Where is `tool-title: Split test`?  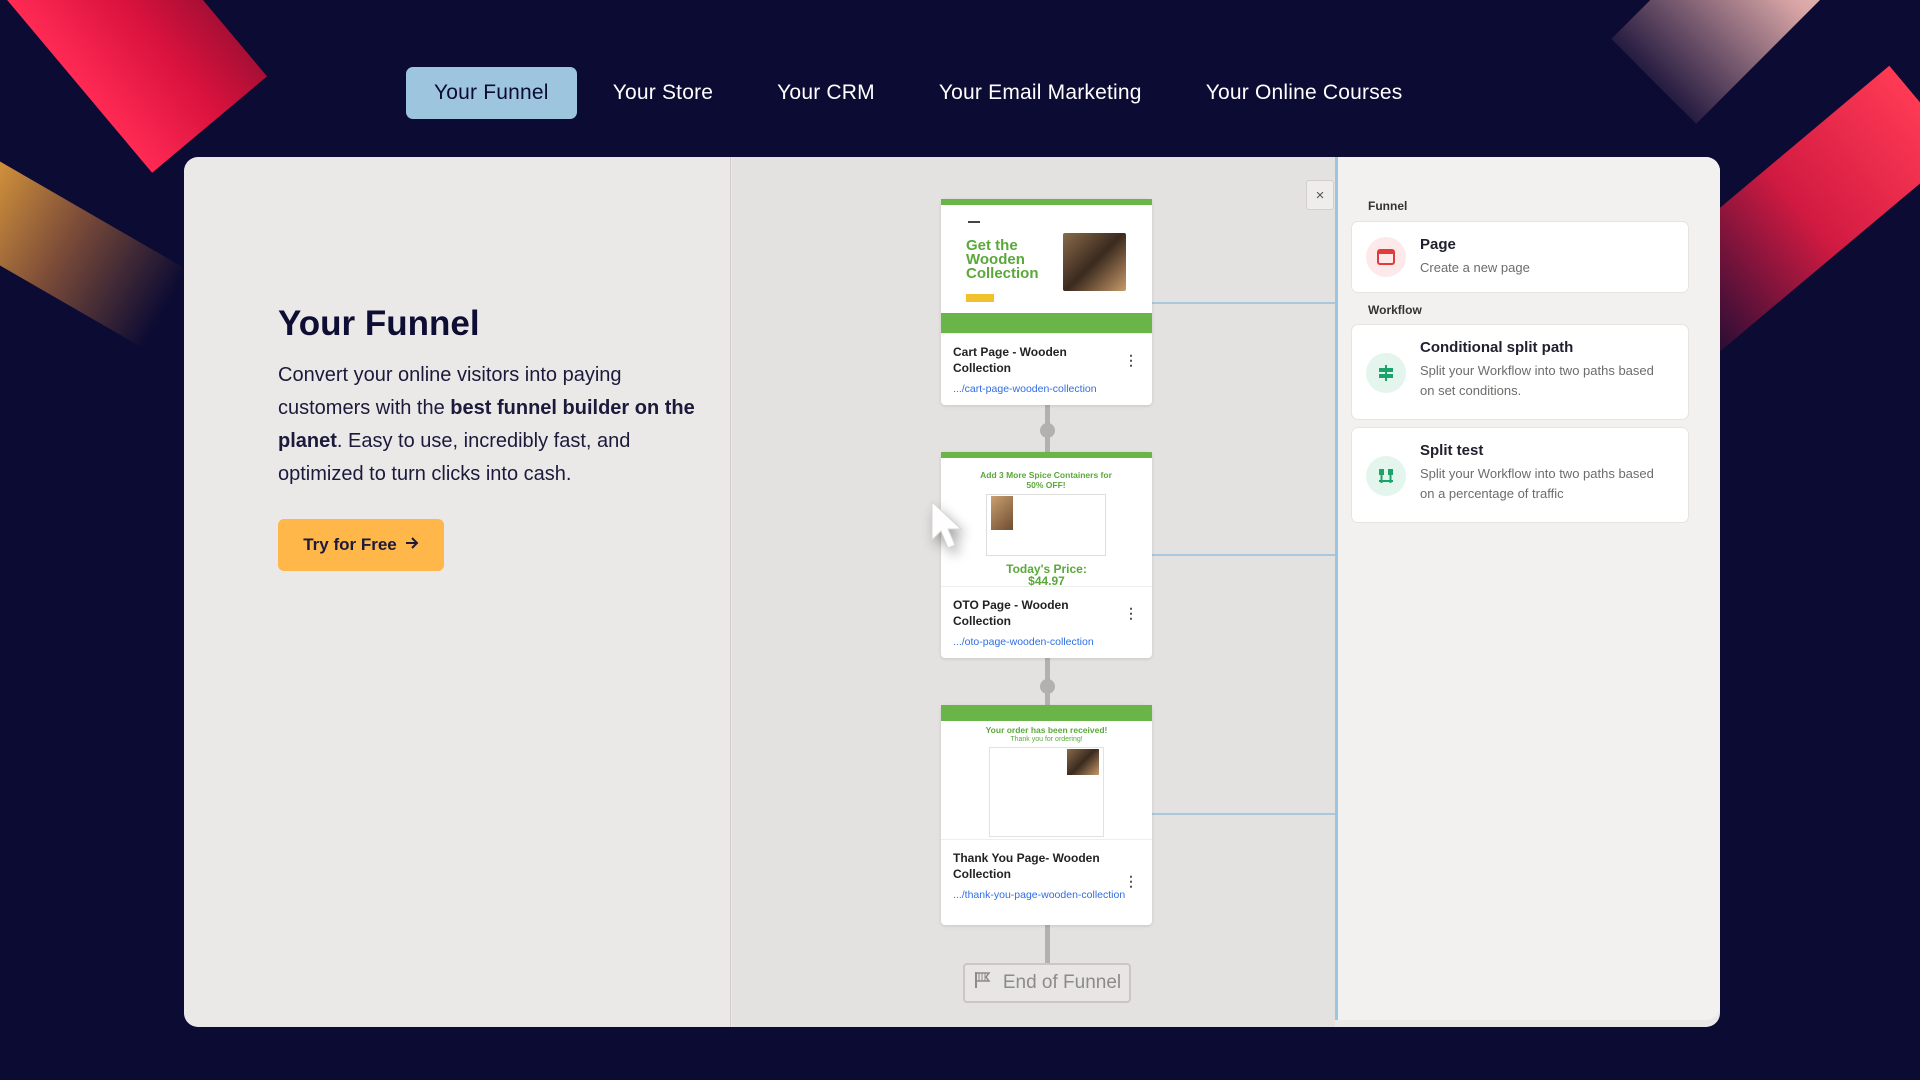 tool-title: Split test is located at coordinates (1452, 450).